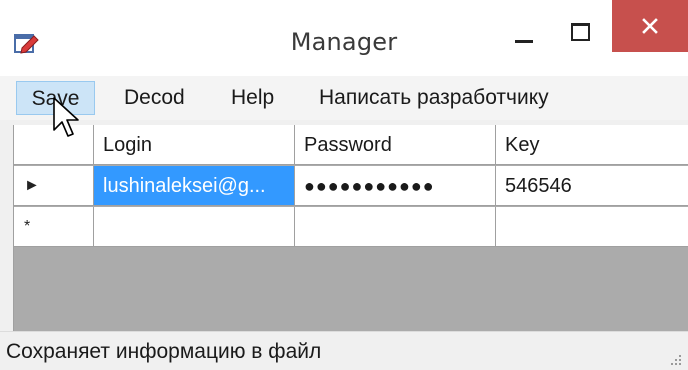 This screenshot has height=370, width=688. I want to click on cell-login, so click(194, 227).